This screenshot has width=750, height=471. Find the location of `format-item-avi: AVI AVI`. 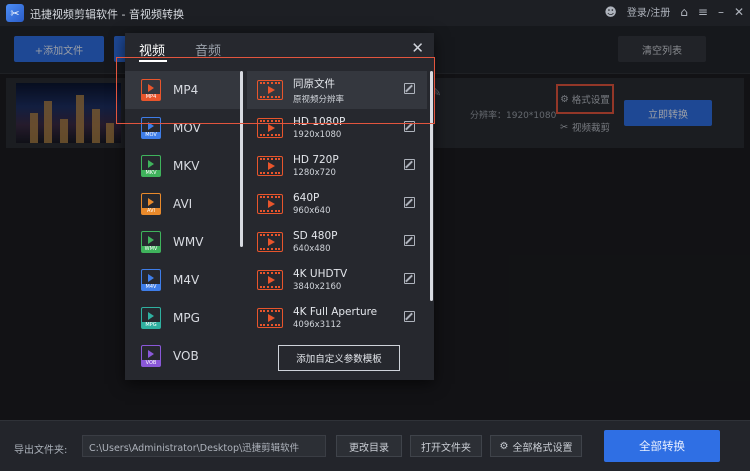

format-item-avi: AVI AVI is located at coordinates (182, 204).